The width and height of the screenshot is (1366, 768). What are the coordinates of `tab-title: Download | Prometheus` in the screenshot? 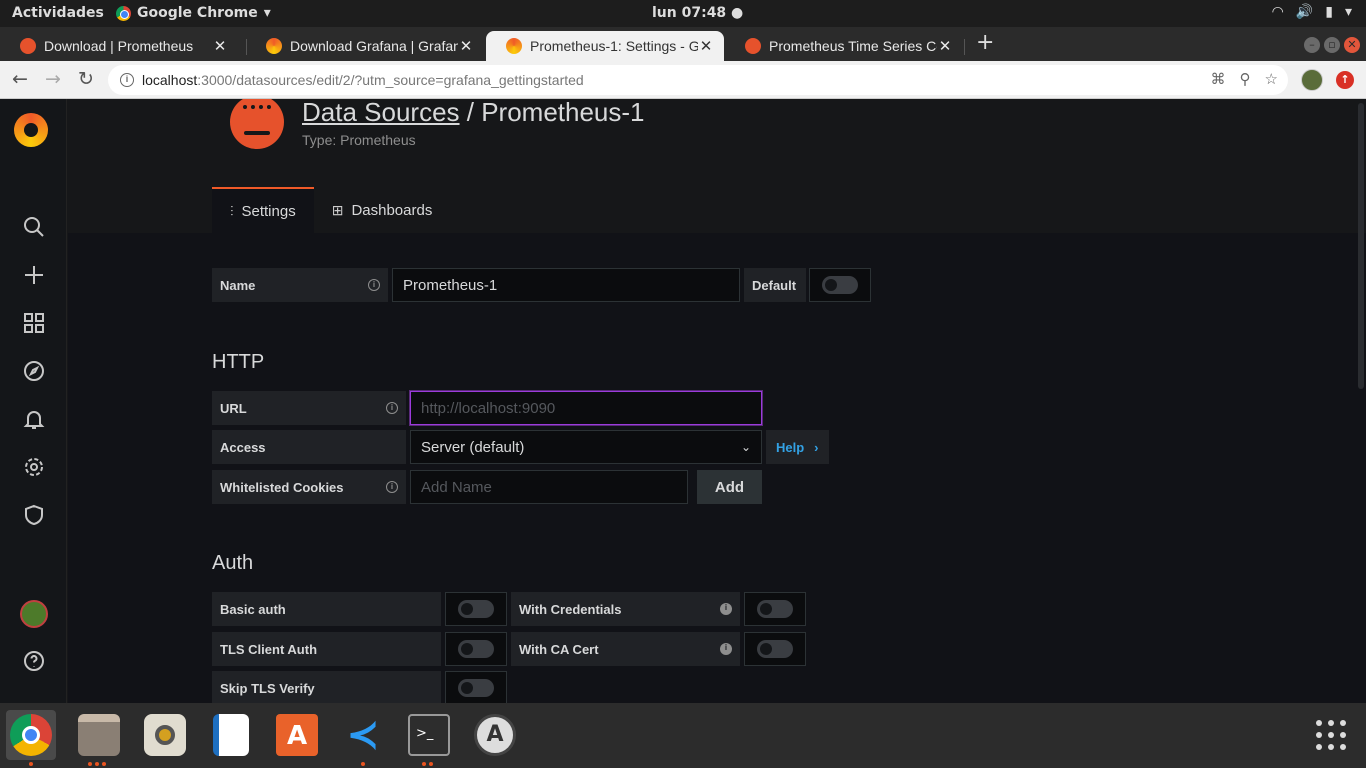 It's located at (119, 46).